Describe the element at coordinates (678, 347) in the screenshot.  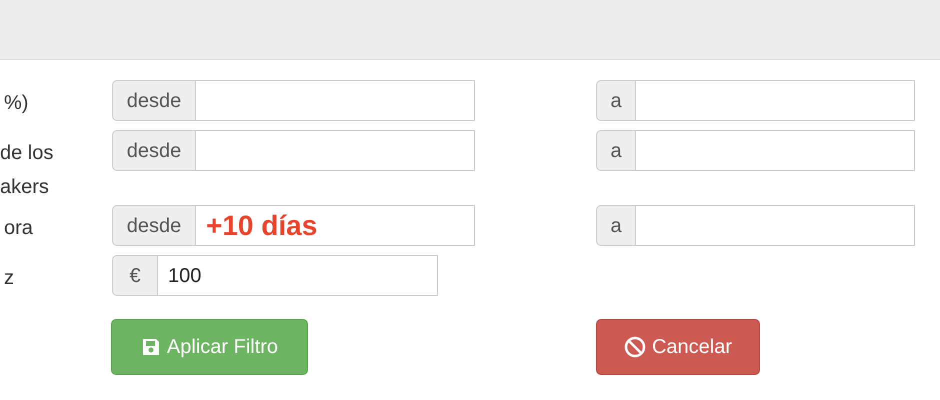
I see `cancel-button: Cancelar` at that location.